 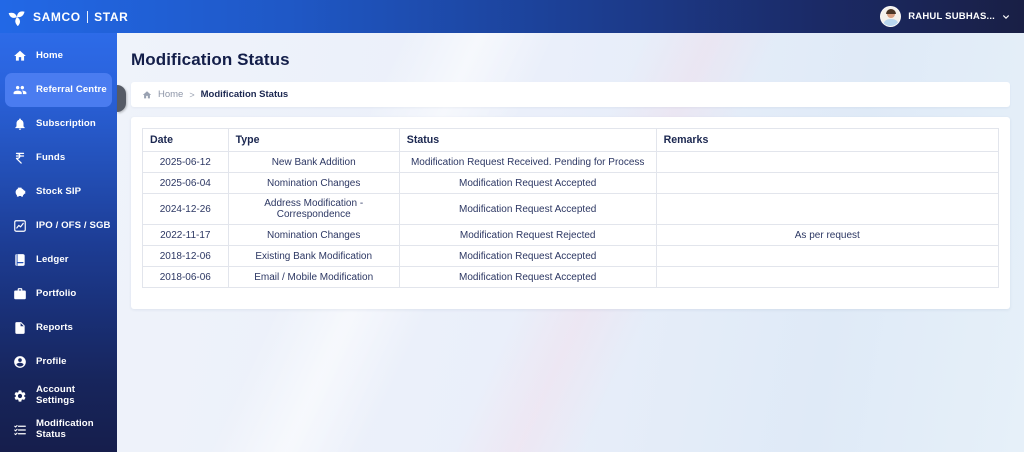 What do you see at coordinates (20, 328) in the screenshot?
I see `report-icon` at bounding box center [20, 328].